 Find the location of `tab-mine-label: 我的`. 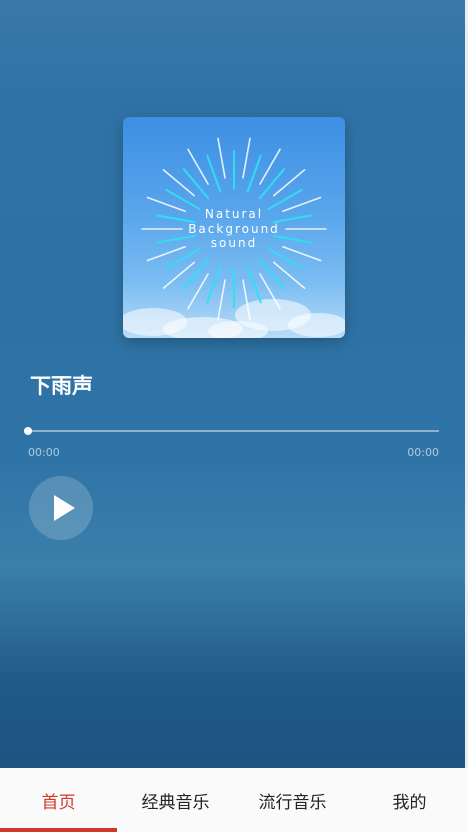

tab-mine-label: 我的 is located at coordinates (409, 802).